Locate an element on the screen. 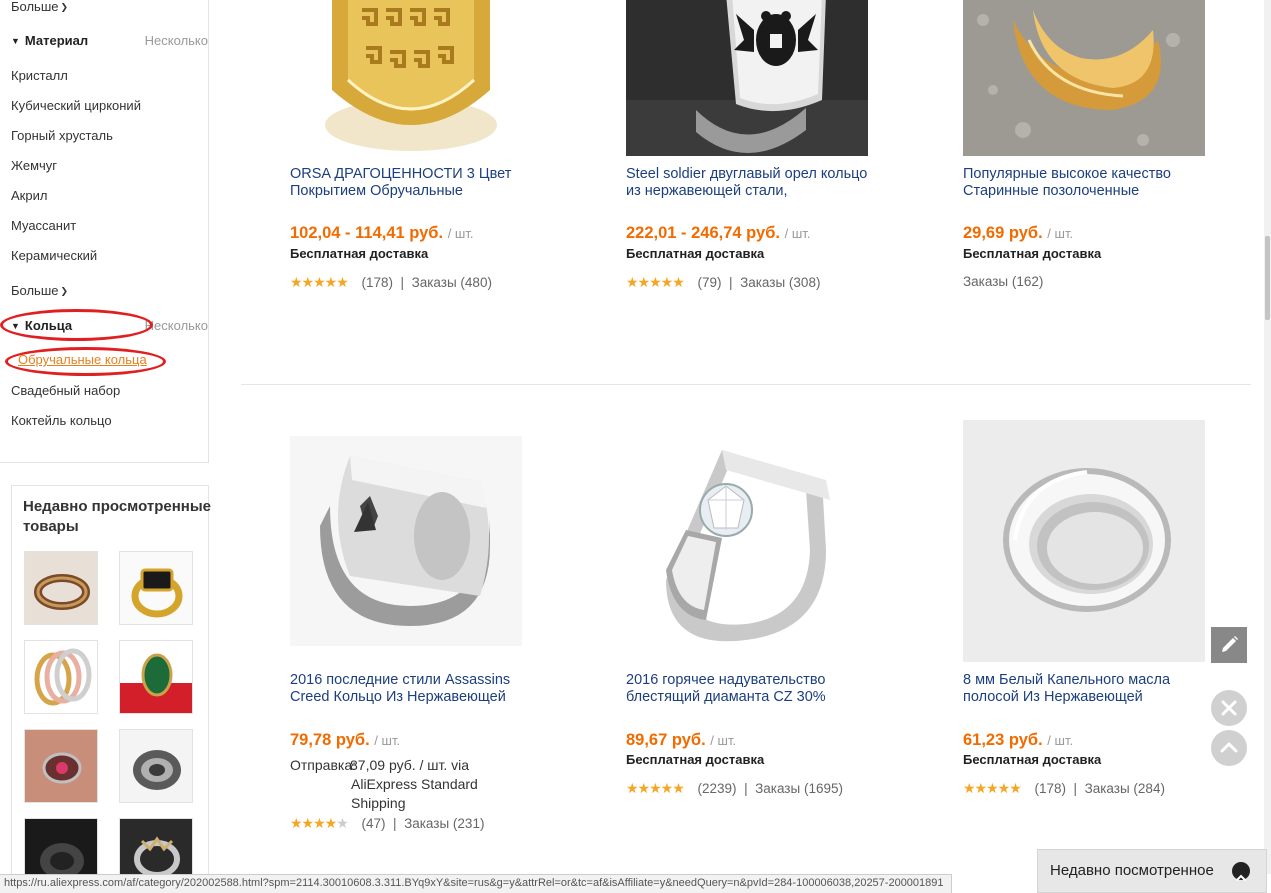  product-price-3: 29,69 руб. / шт. is located at coordinates (1018, 233).